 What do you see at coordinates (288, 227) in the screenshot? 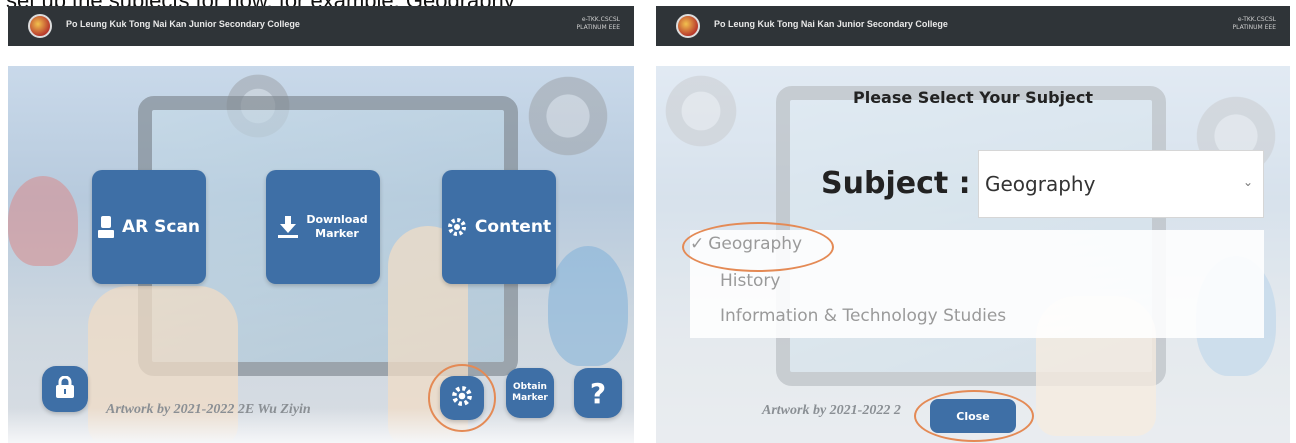
I see `download-icon` at bounding box center [288, 227].